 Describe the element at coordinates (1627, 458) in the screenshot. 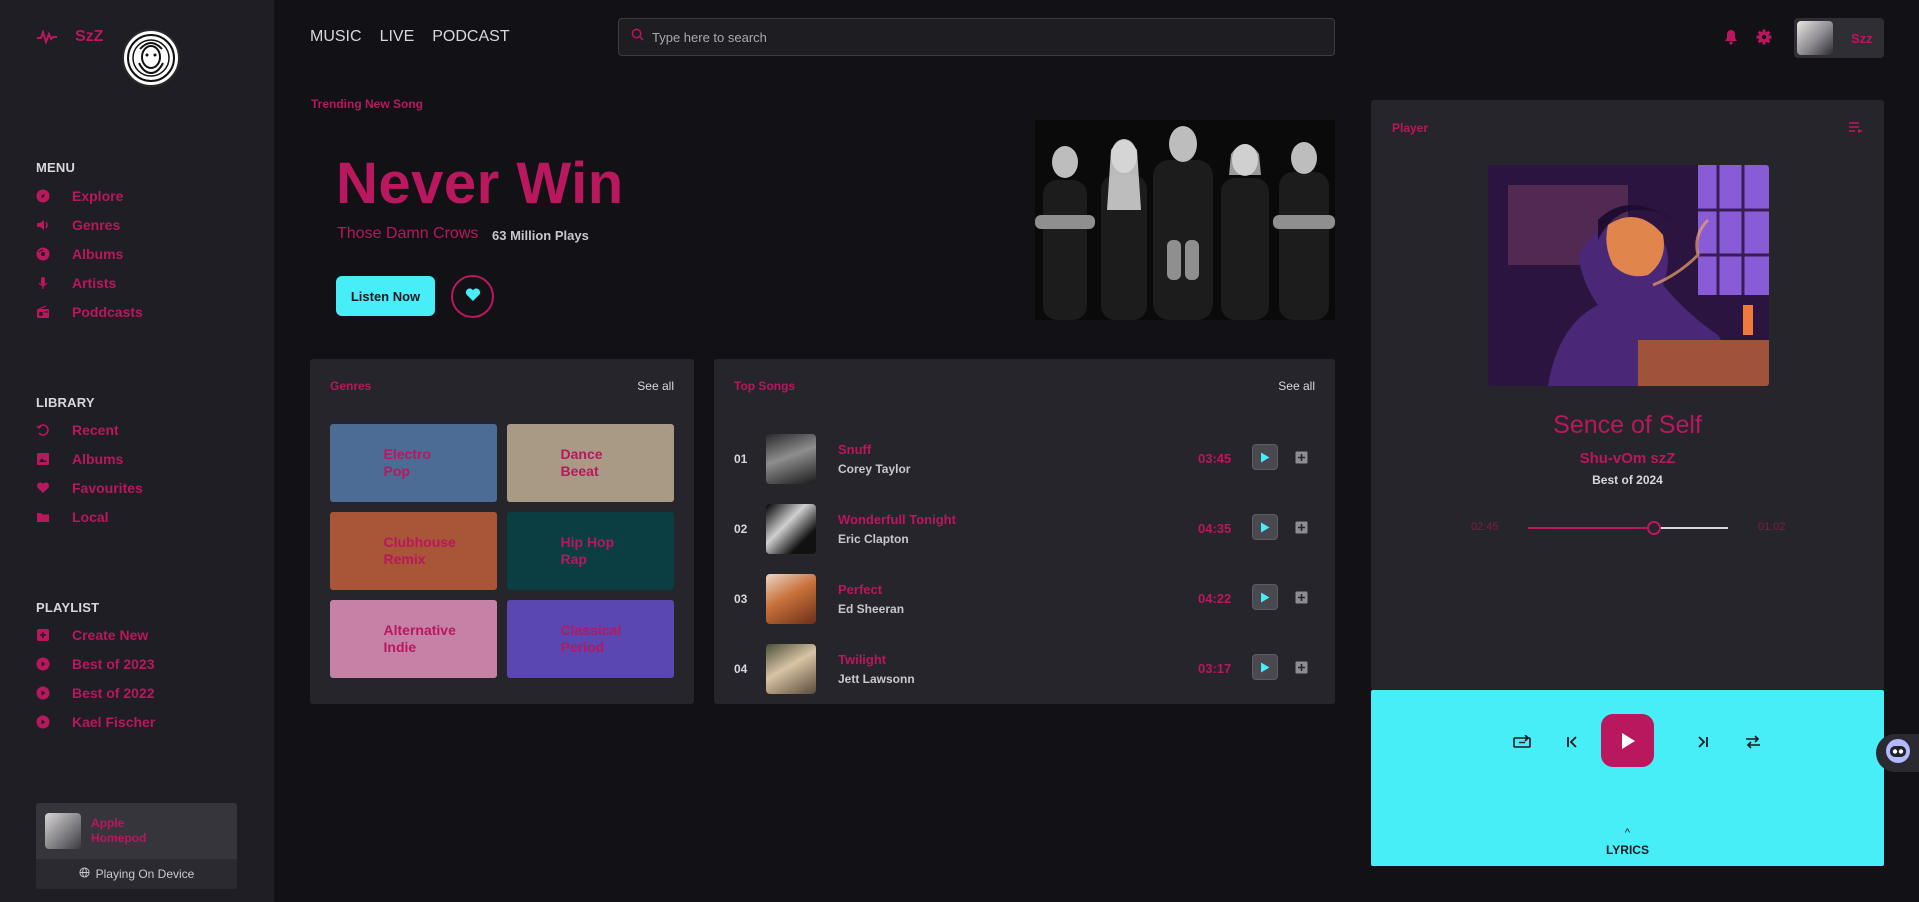

I see `now-playing-artist: Shu-vOm szZ` at that location.